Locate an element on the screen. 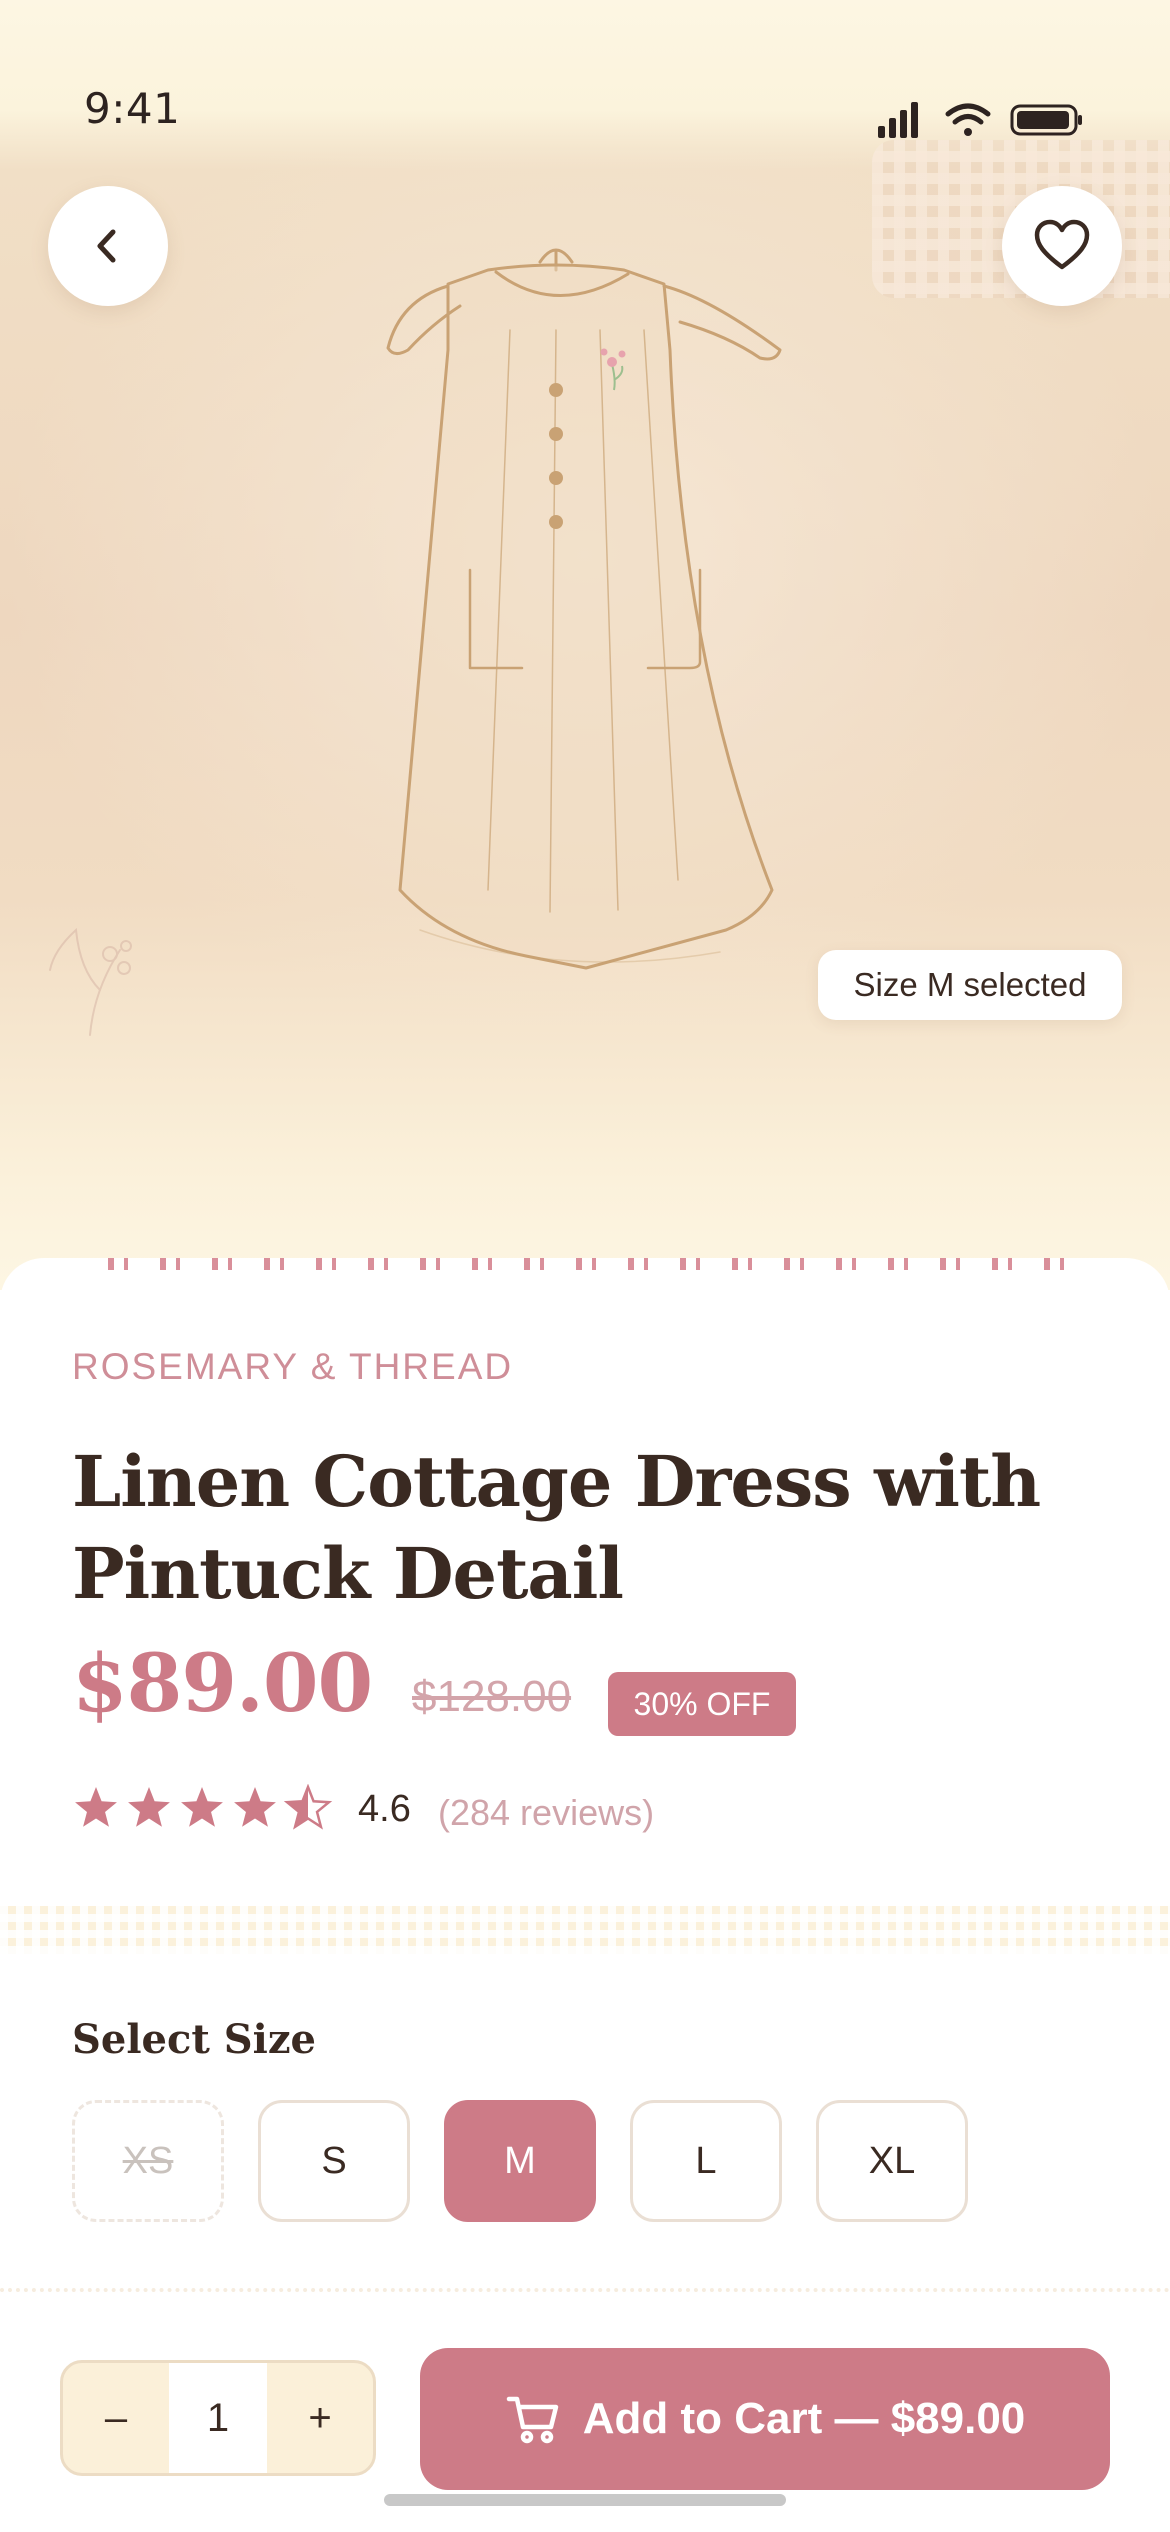 Image resolution: width=1170 pixels, height=2532 pixels. status-icons is located at coordinates (980, 120).